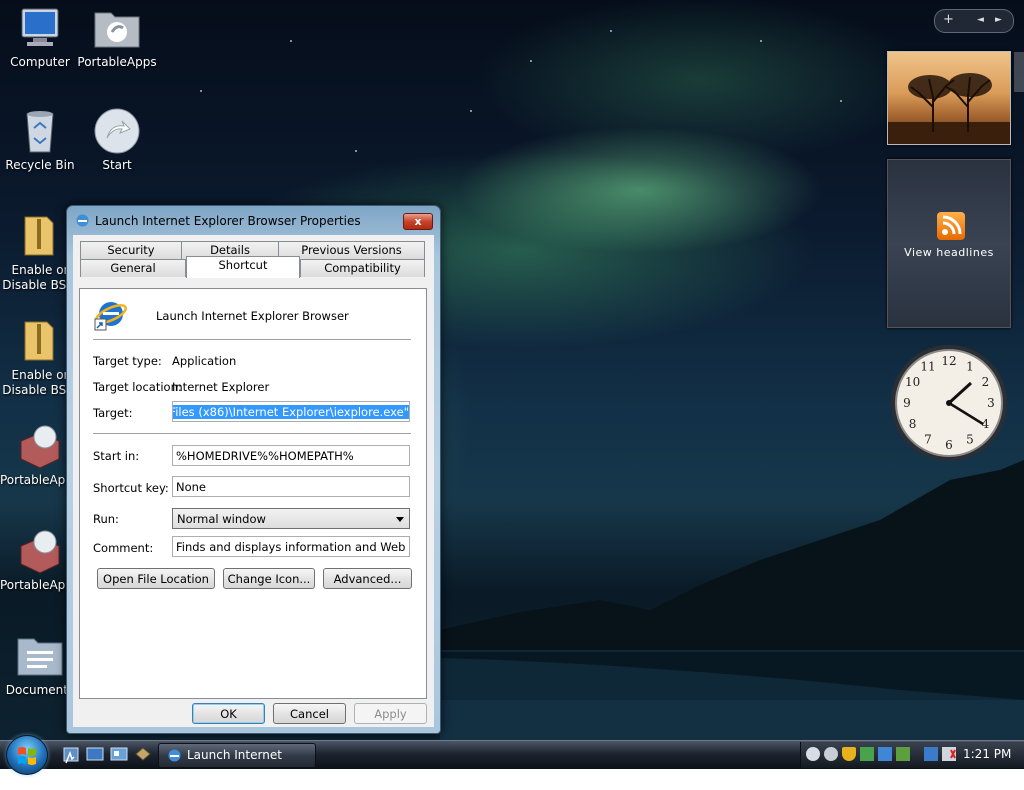  What do you see at coordinates (949, 403) in the screenshot?
I see `clock-gadget: 12 1234567891011` at bounding box center [949, 403].